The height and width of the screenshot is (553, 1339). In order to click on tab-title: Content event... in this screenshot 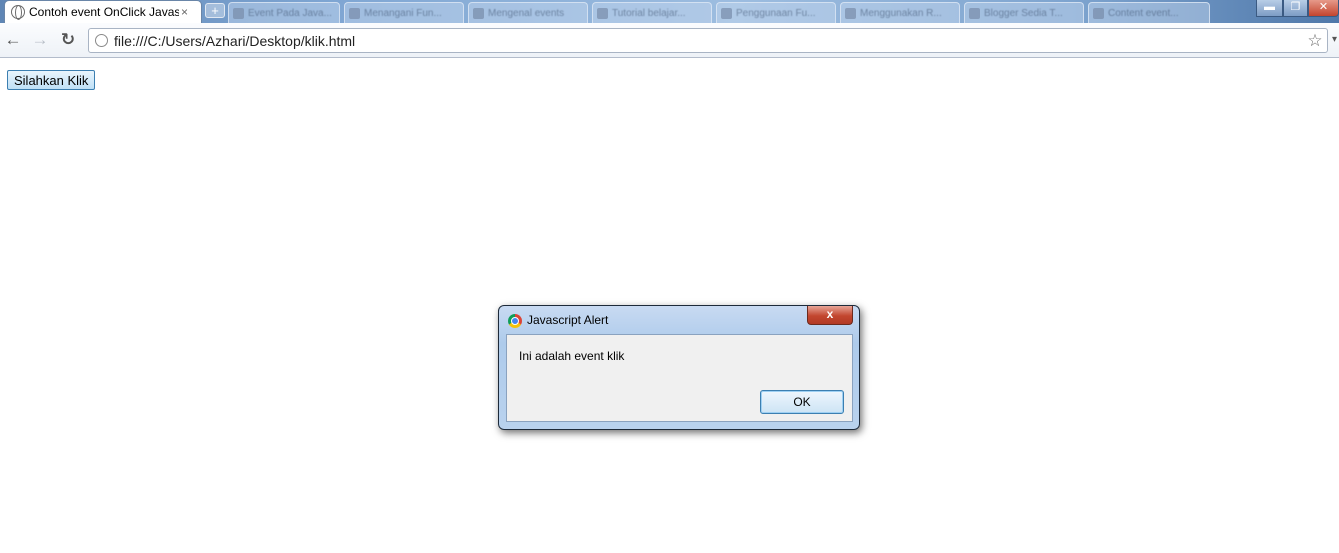, I will do `click(1143, 13)`.